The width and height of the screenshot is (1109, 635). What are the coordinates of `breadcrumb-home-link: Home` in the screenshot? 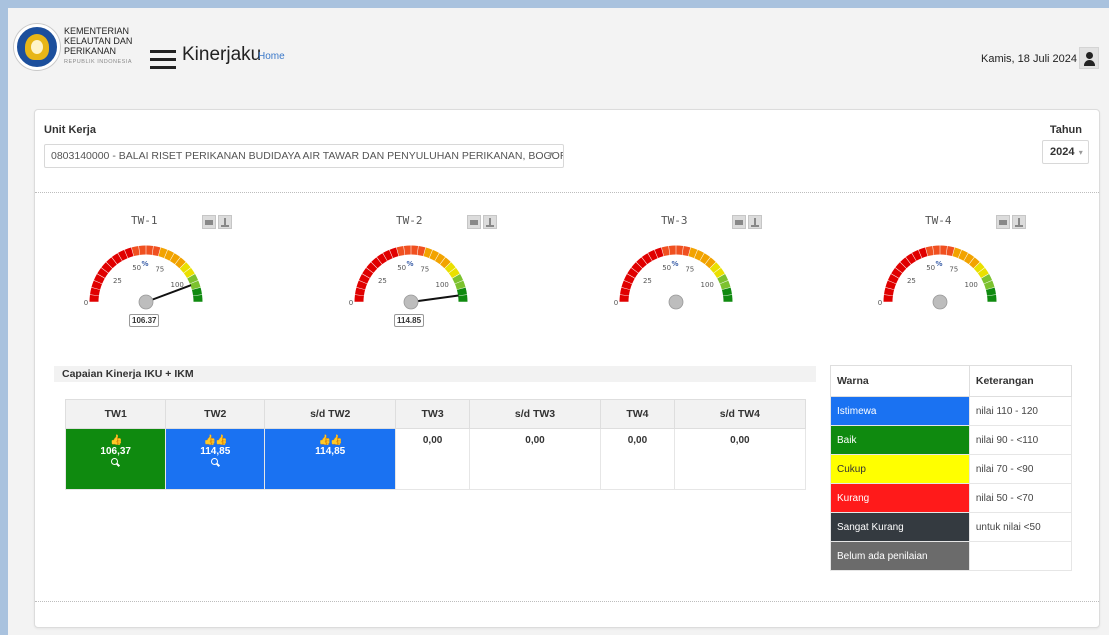 It's located at (271, 56).